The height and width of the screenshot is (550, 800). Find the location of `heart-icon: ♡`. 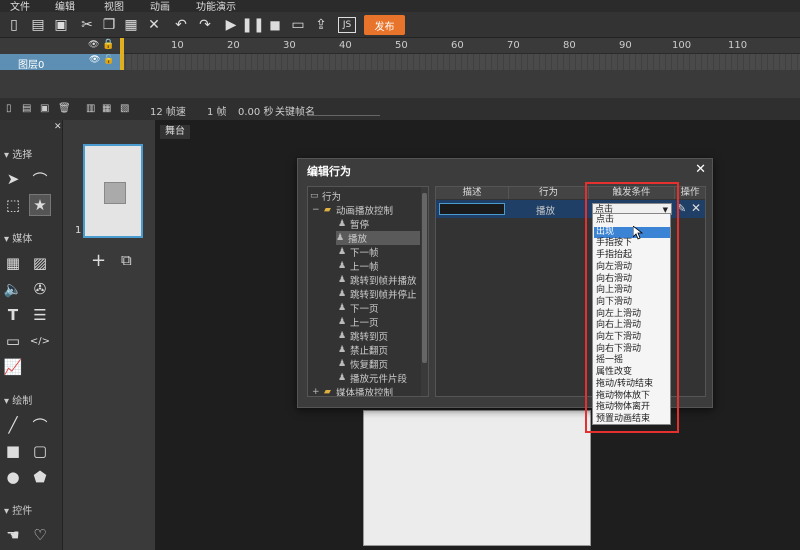

heart-icon: ♡ is located at coordinates (40, 535).